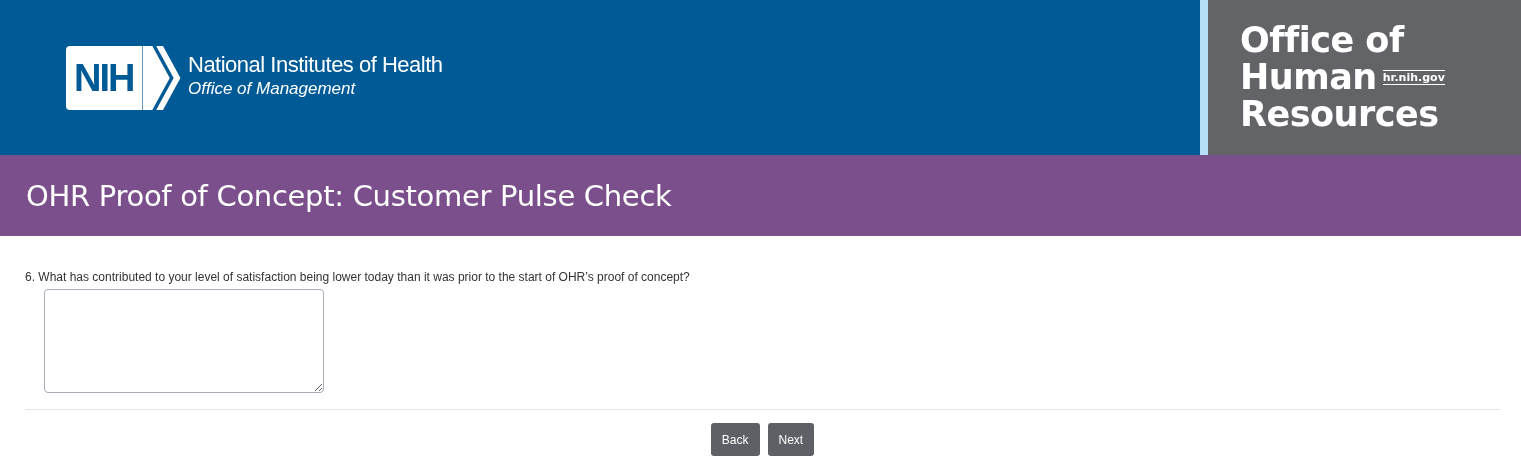  Describe the element at coordinates (349, 195) in the screenshot. I see `page-title: OHR Proof of Concept: Customer Pulse Check` at that location.